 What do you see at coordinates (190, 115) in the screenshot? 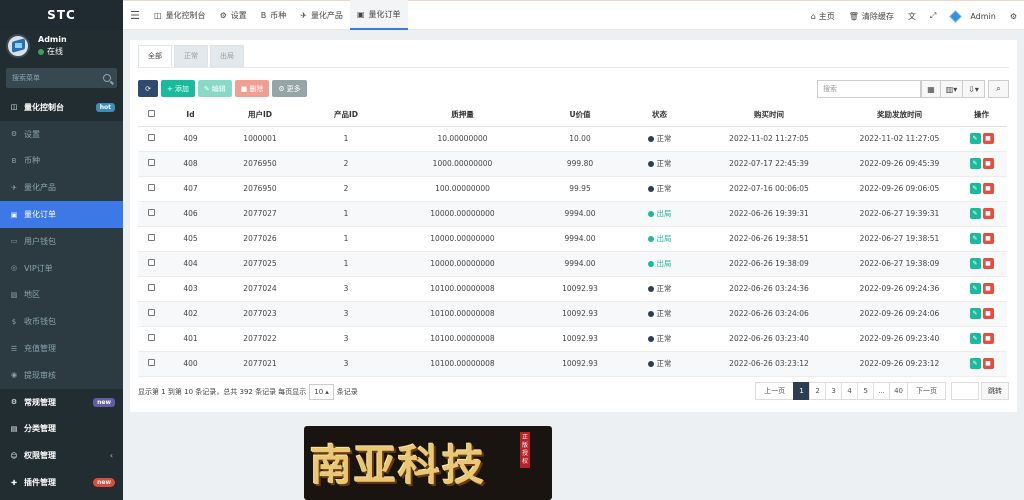
I see `col-id: Id` at bounding box center [190, 115].